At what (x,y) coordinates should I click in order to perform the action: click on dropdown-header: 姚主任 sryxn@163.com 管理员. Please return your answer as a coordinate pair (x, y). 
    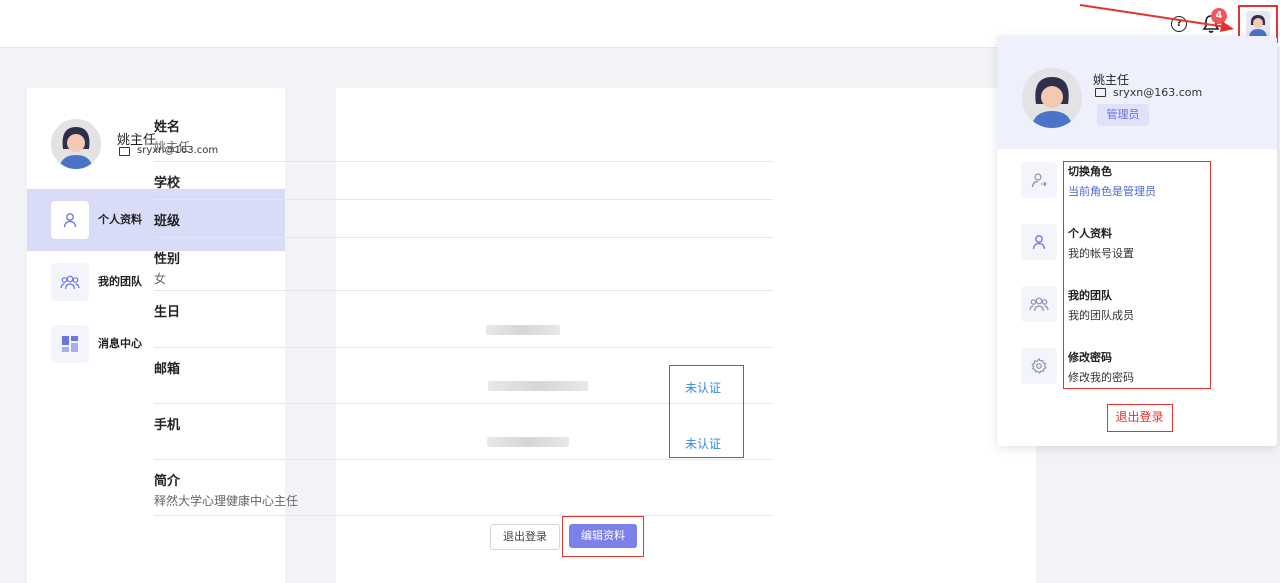
    Looking at the image, I should click on (1137, 92).